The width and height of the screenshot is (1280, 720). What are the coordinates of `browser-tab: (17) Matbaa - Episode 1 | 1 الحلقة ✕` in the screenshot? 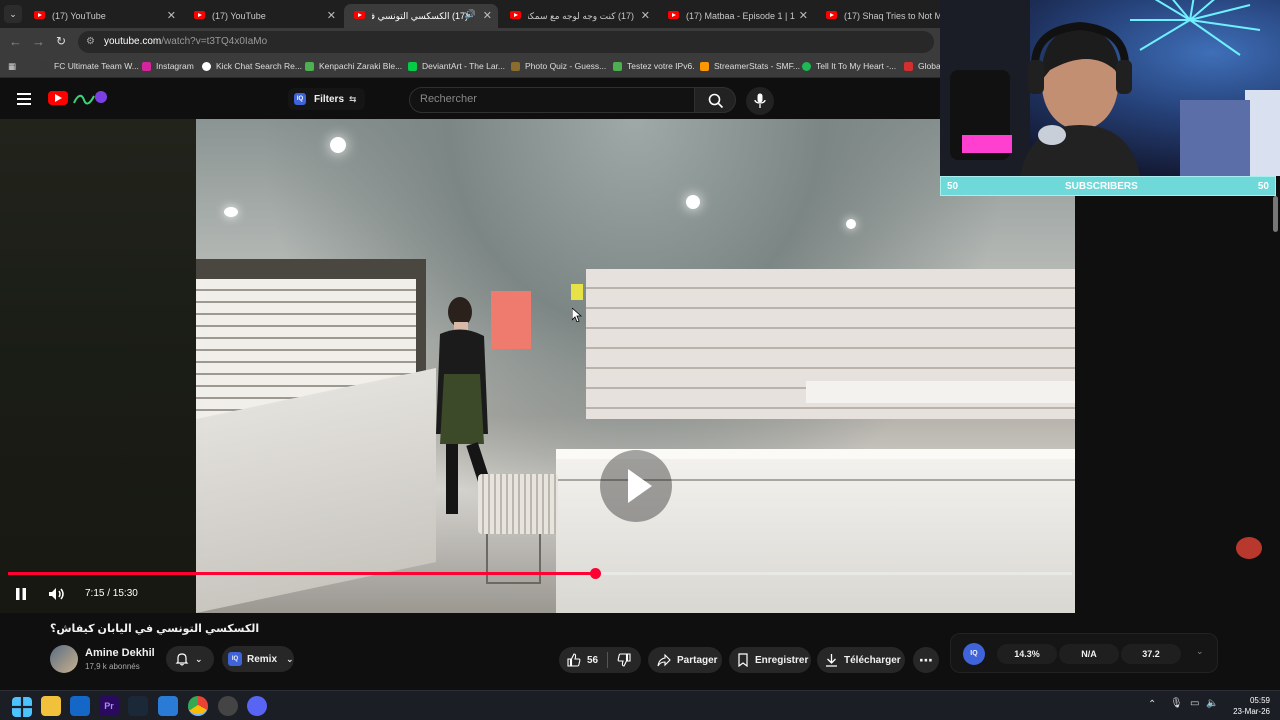 It's located at (736, 16).